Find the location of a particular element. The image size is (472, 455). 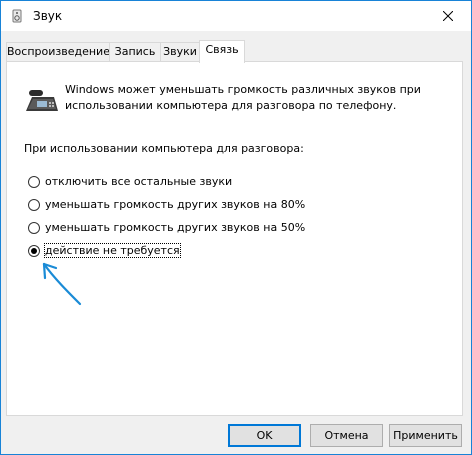

close-icon is located at coordinates (448, 16).